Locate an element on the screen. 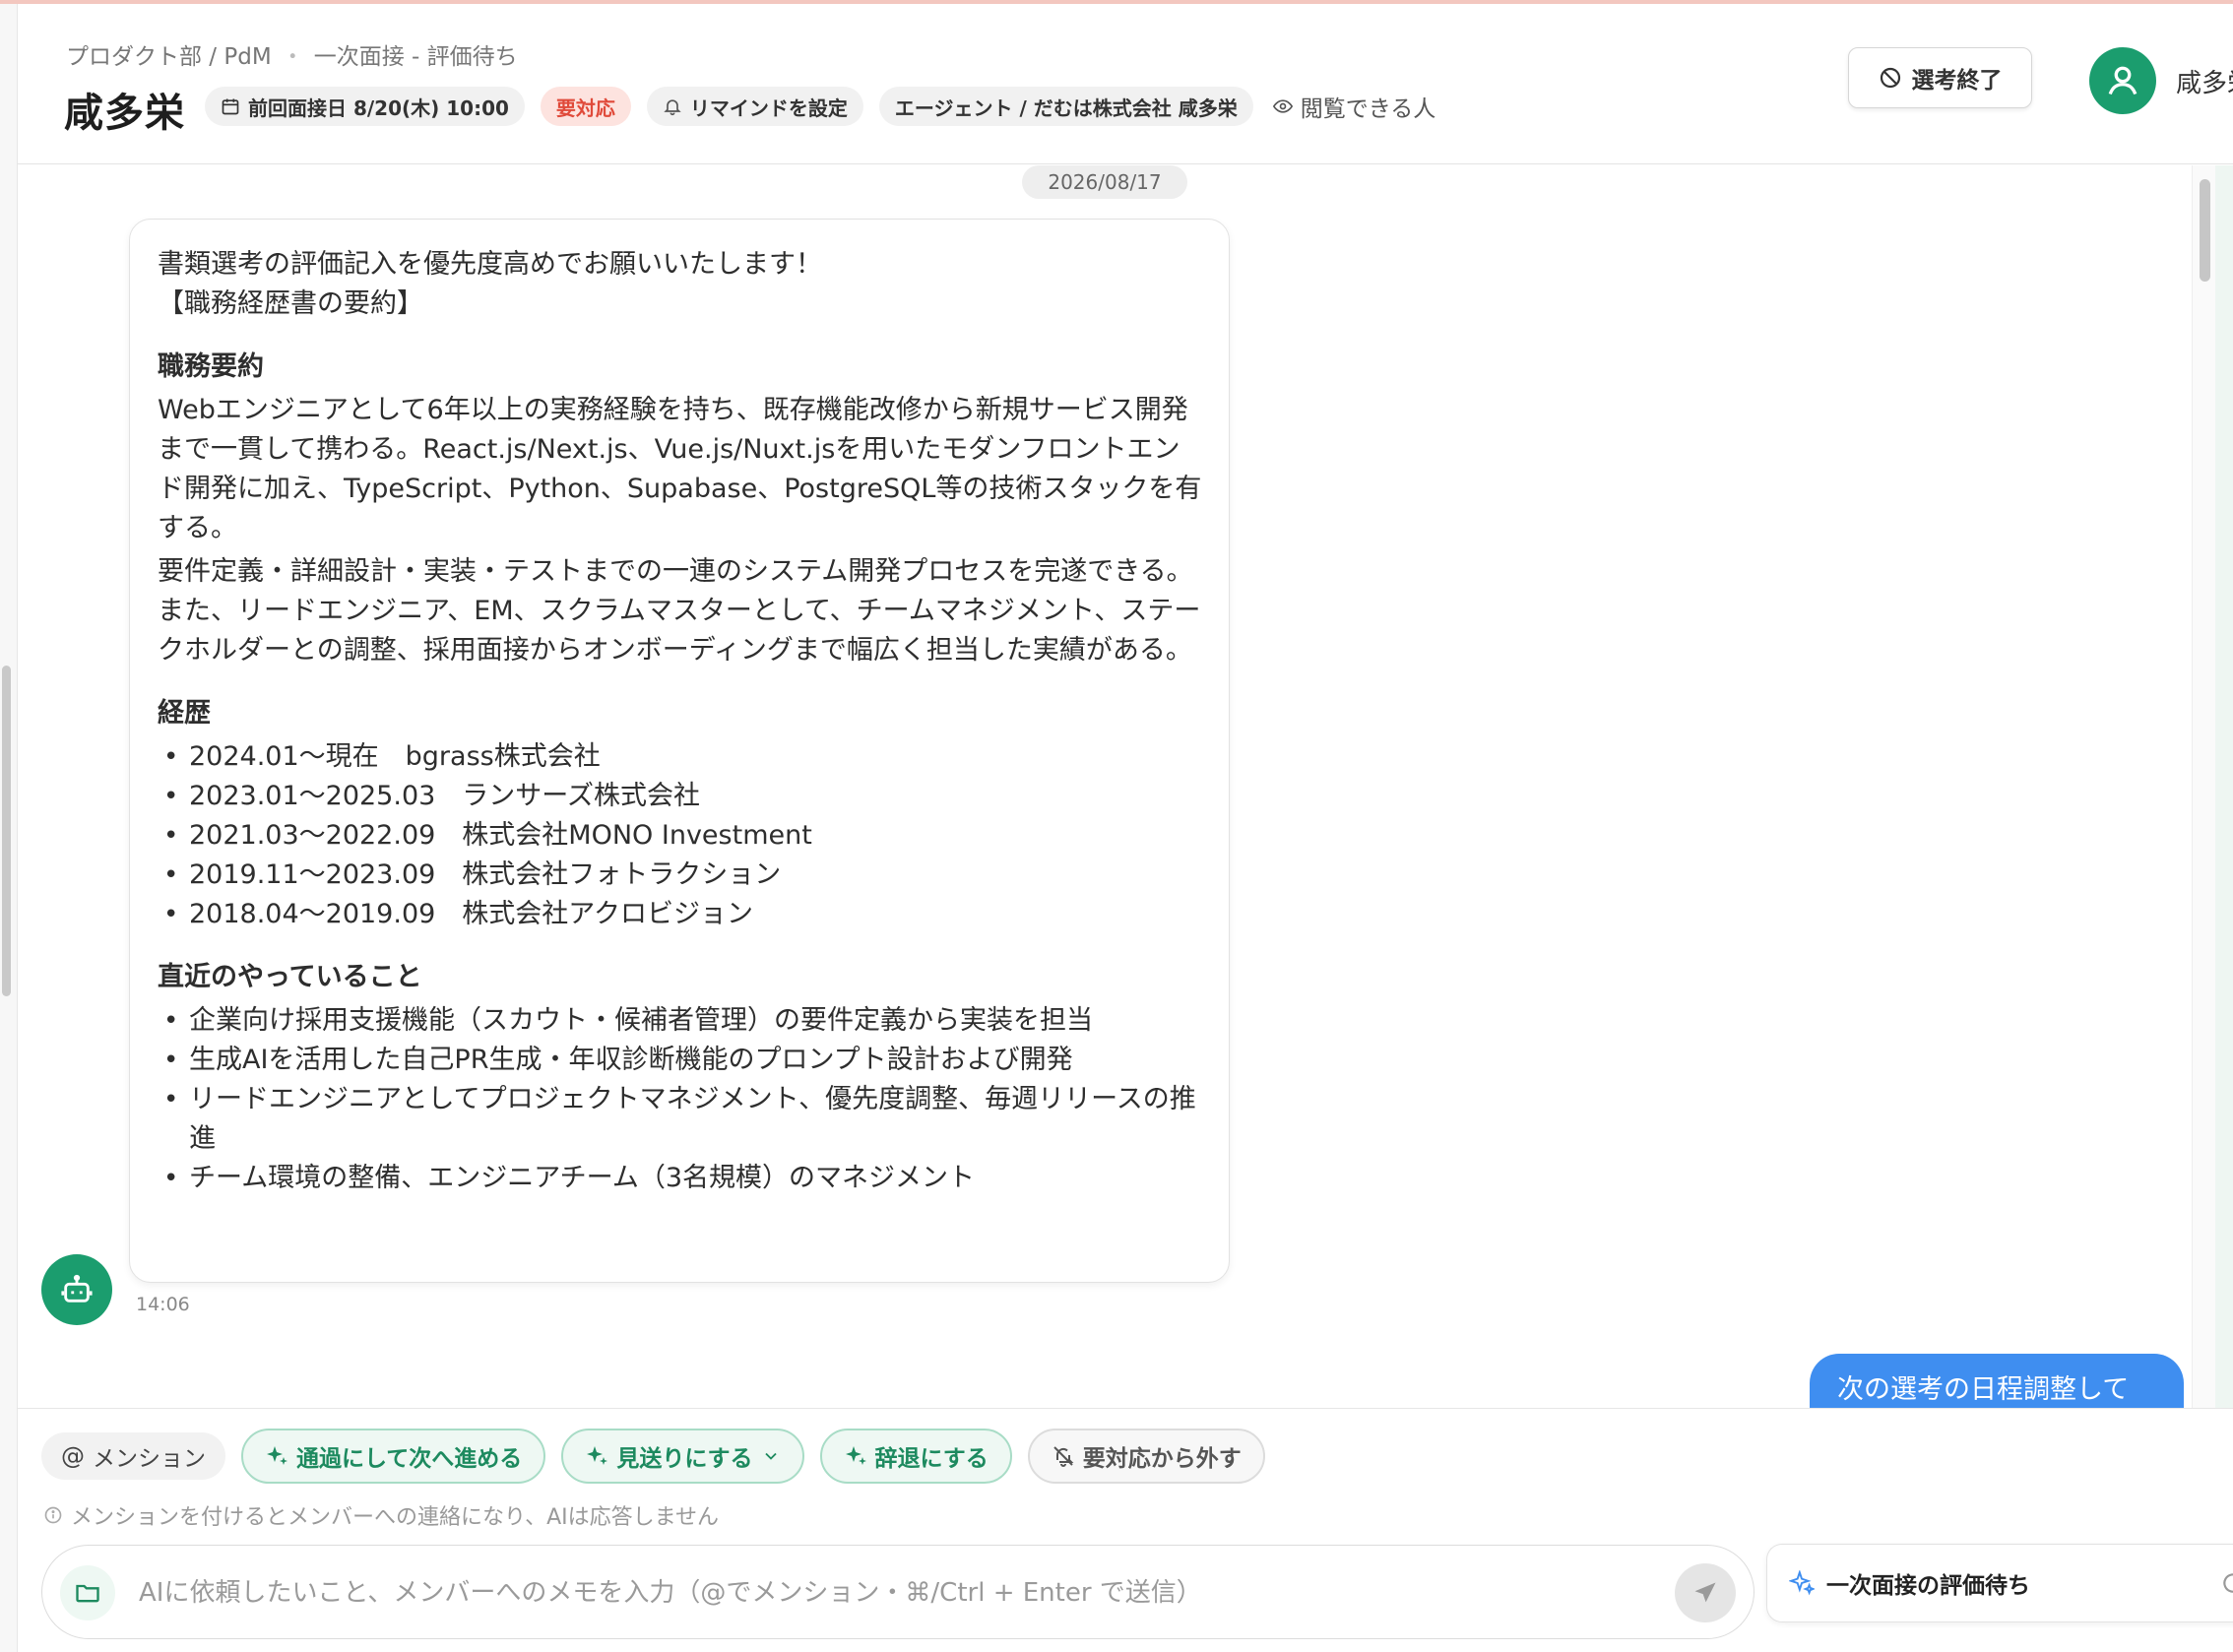 This screenshot has height=1652, width=2233. at-icon: @ is located at coordinates (73, 1456).